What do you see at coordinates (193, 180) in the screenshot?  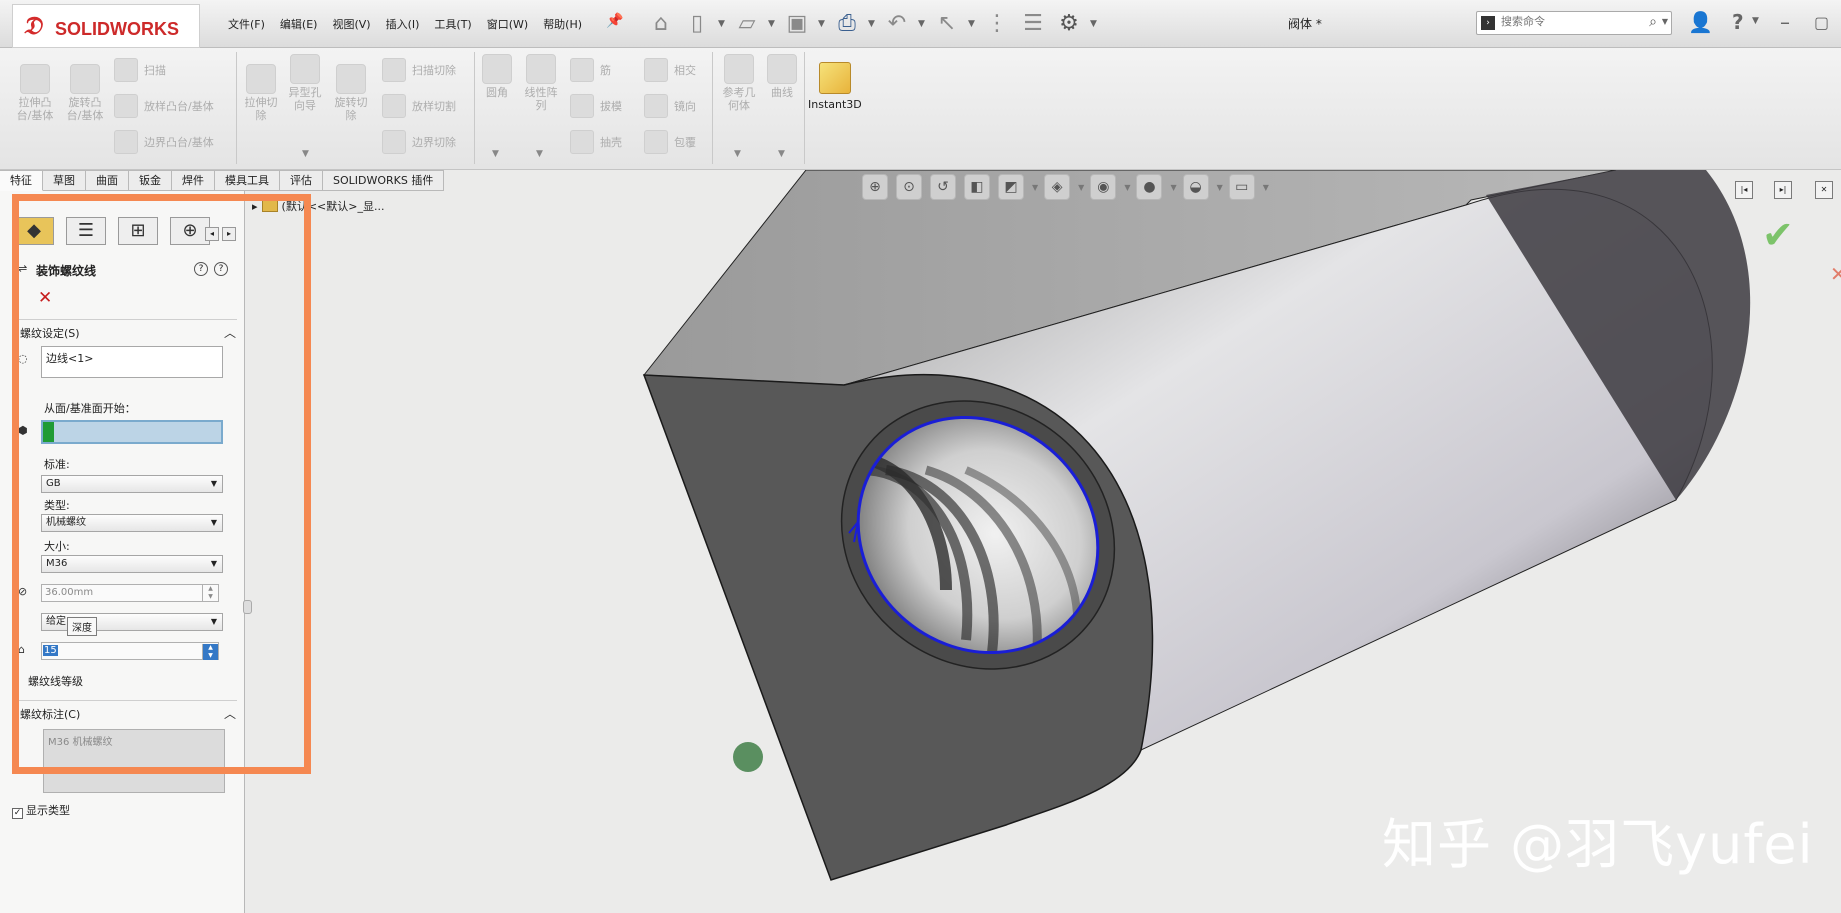 I see `tab-weldments: 焊件` at bounding box center [193, 180].